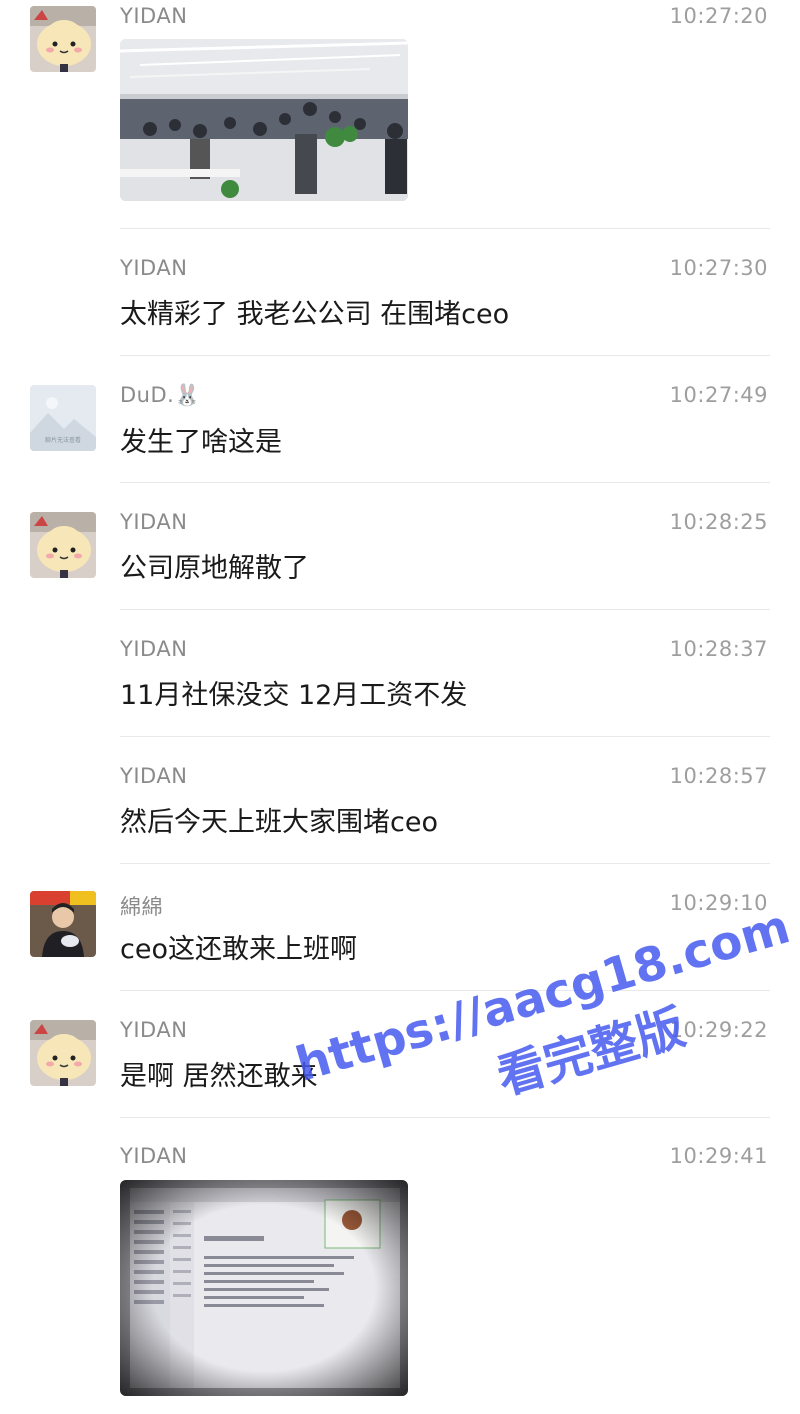 The image size is (800, 1414). What do you see at coordinates (718, 903) in the screenshot?
I see `timestamp: 10:29:10` at bounding box center [718, 903].